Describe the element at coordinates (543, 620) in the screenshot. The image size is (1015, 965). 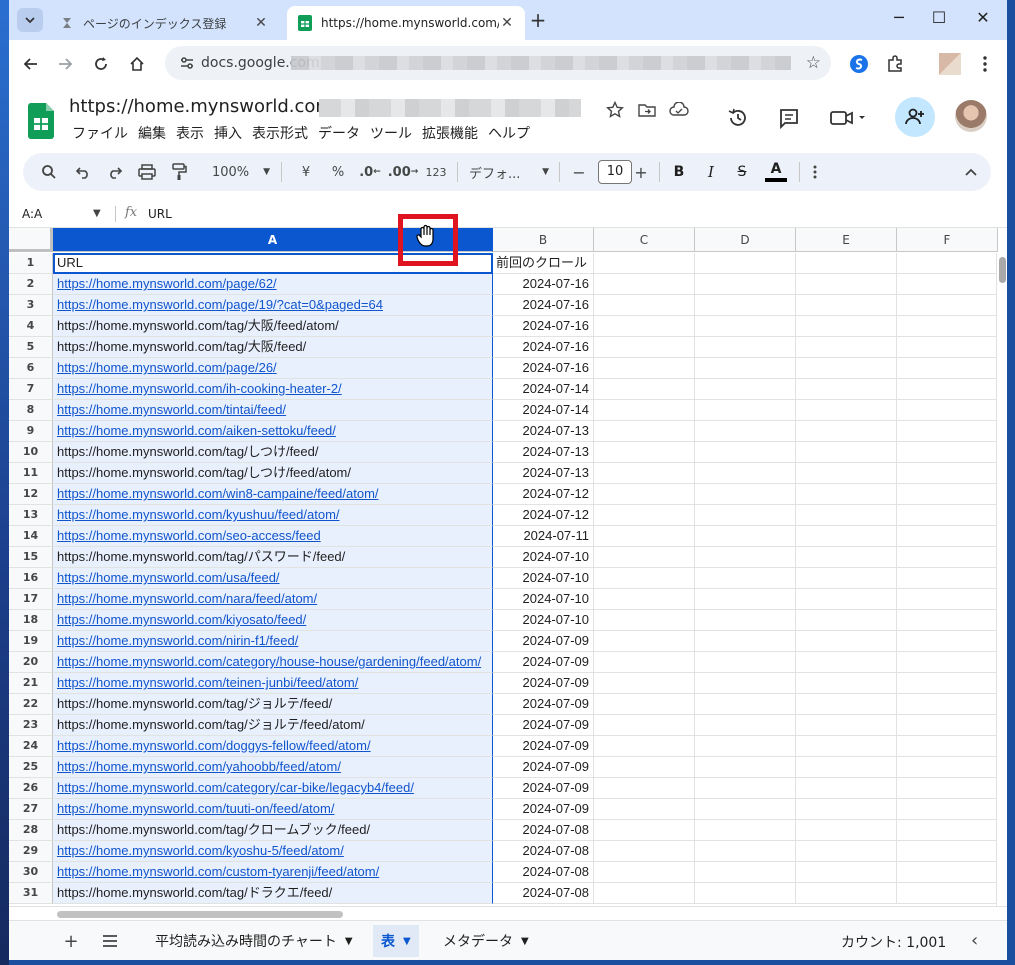
I see `date-cell: 2024-07-10` at that location.